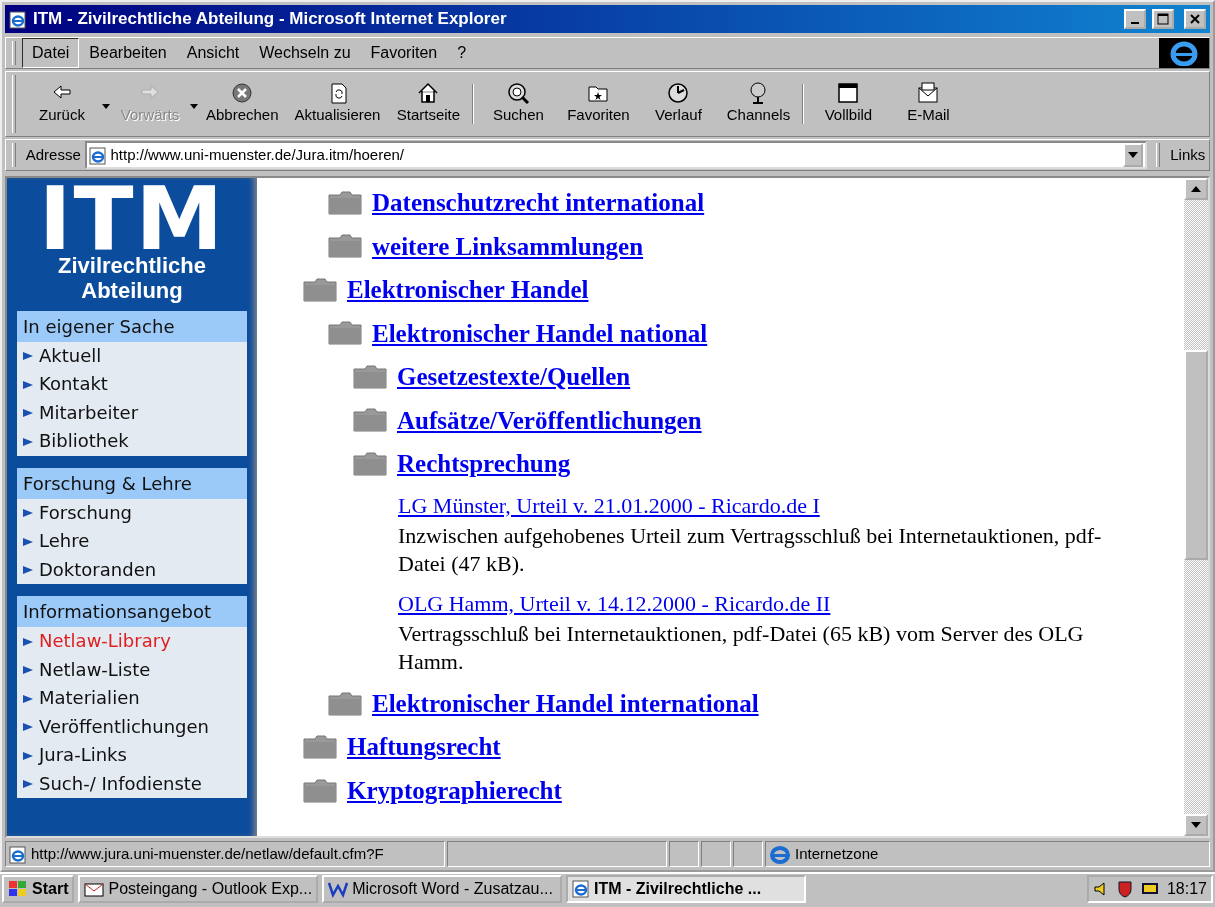  Describe the element at coordinates (132, 755) in the screenshot. I see `sidebar-link: Jura-Links` at that location.